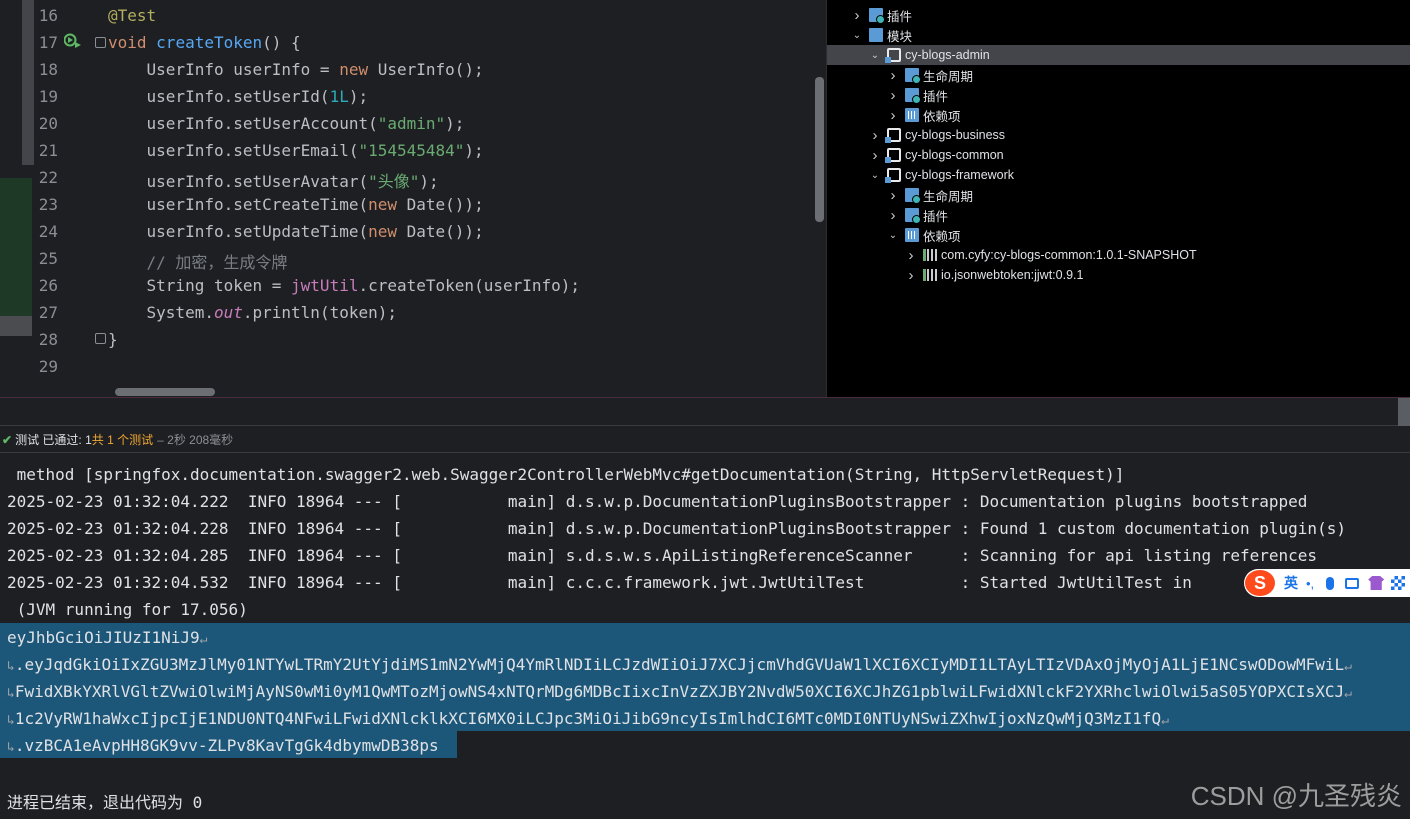 This screenshot has width=1410, height=819. What do you see at coordinates (913, 196) in the screenshot?
I see `lifecycle-folder-icon` at bounding box center [913, 196].